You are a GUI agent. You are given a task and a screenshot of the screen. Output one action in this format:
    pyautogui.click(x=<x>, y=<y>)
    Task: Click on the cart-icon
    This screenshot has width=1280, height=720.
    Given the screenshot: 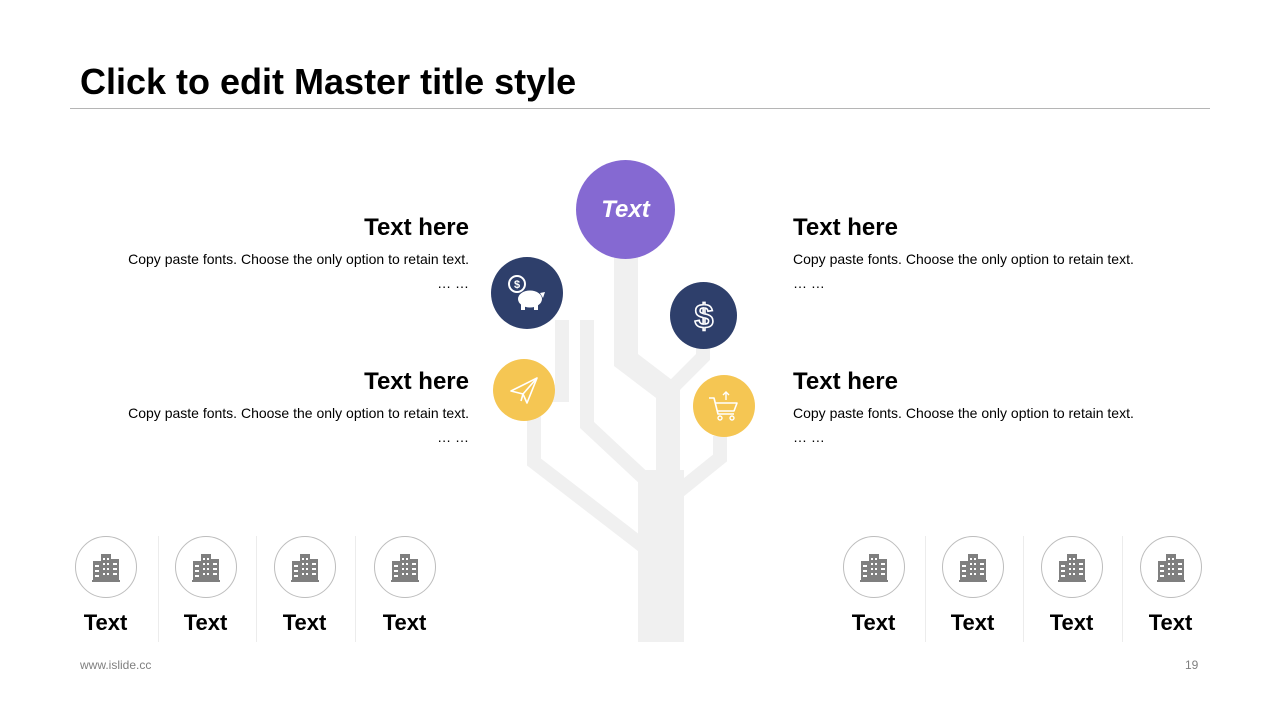 What is the action you would take?
    pyautogui.click(x=723, y=406)
    